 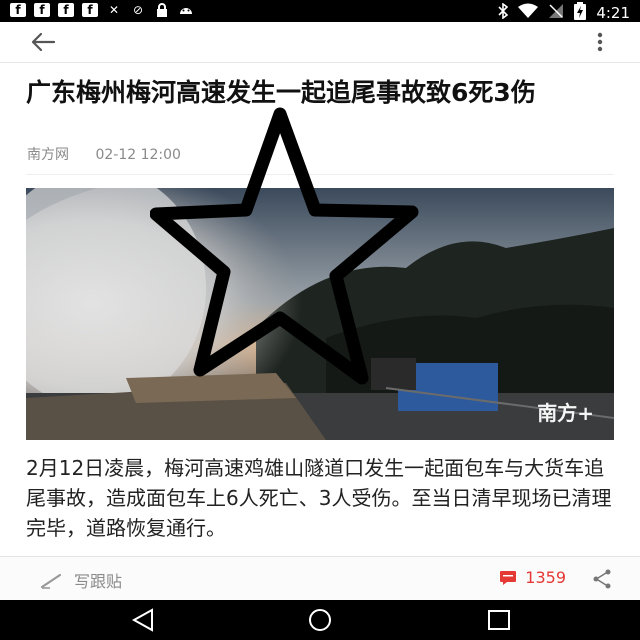 I want to click on nav-home-icon, so click(x=320, y=620).